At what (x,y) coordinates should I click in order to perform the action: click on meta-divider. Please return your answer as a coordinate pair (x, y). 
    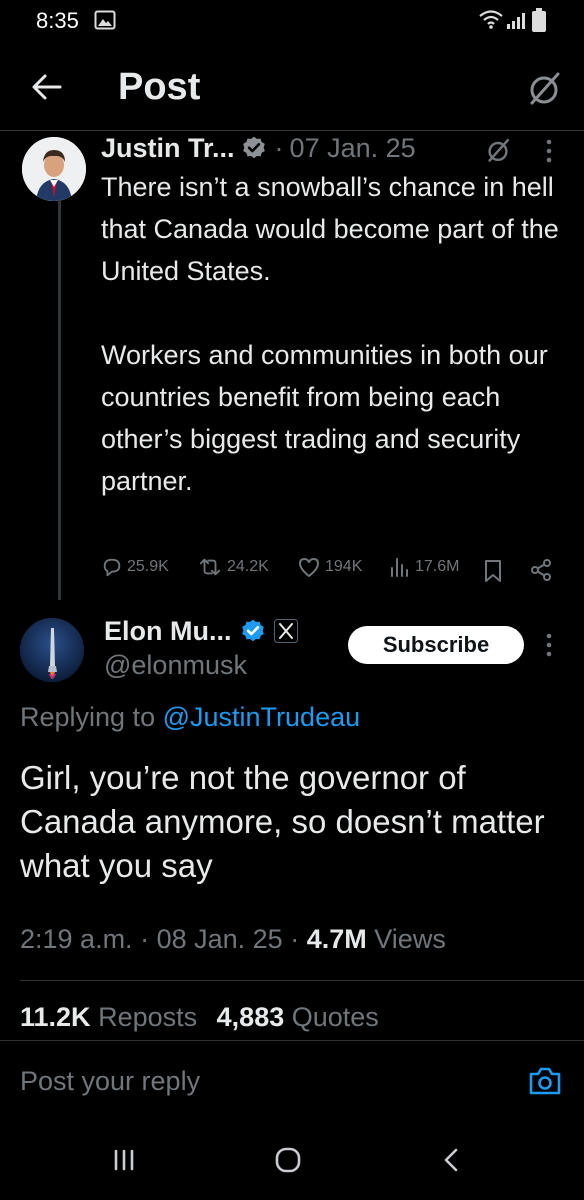
    Looking at the image, I should click on (302, 980).